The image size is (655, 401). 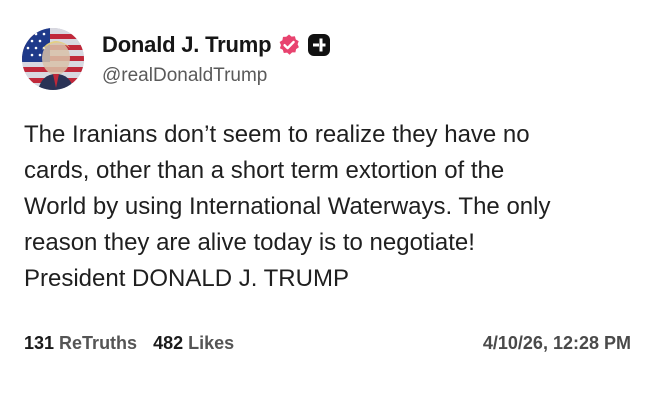 I want to click on retruths-stat: 131 ReTruths, so click(x=80, y=343).